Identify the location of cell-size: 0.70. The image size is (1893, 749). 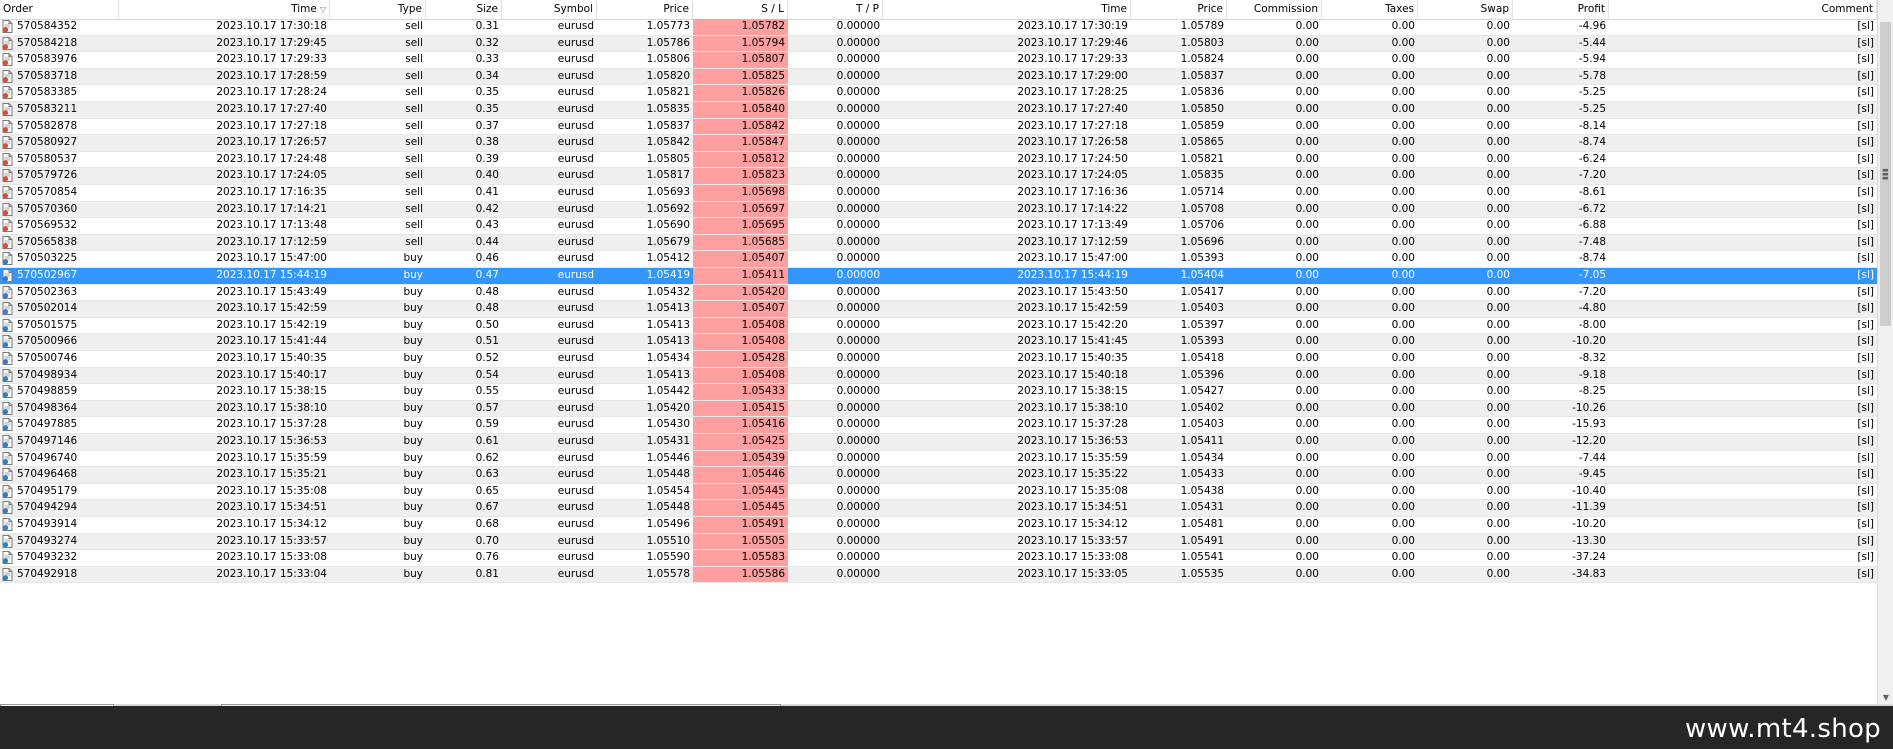
(487, 540).